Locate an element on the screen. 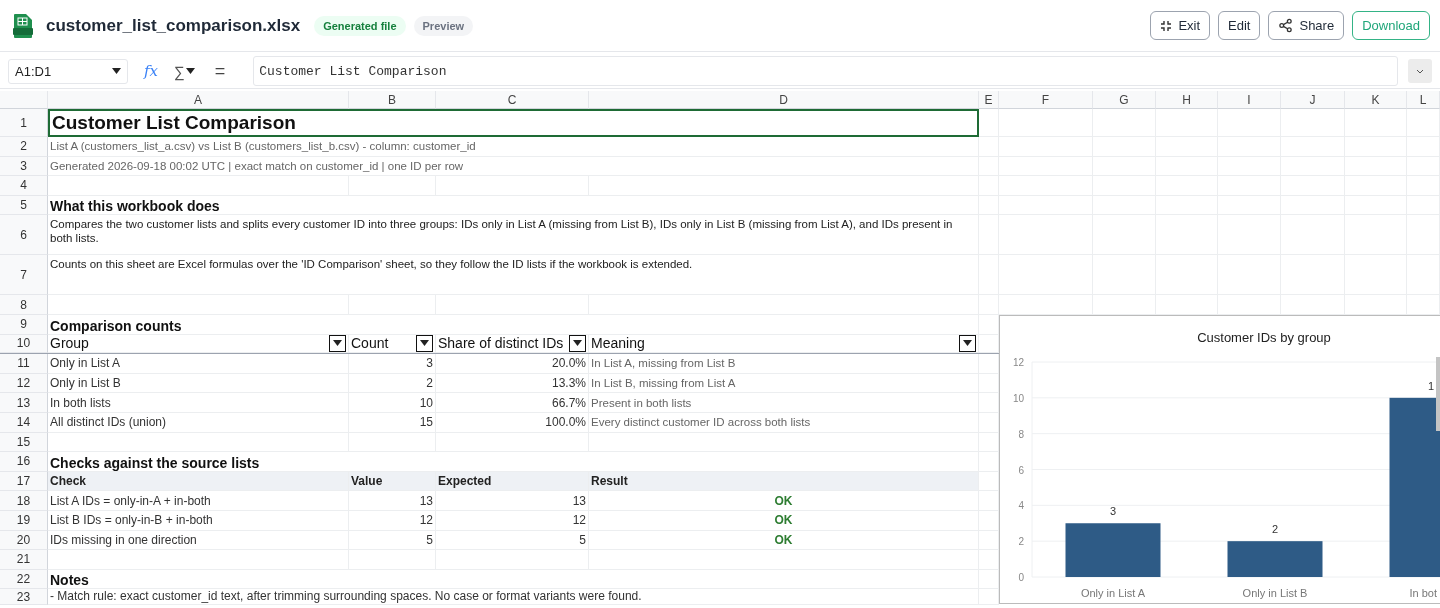 The image size is (1440, 608). row-number: 15 is located at coordinates (24, 442).